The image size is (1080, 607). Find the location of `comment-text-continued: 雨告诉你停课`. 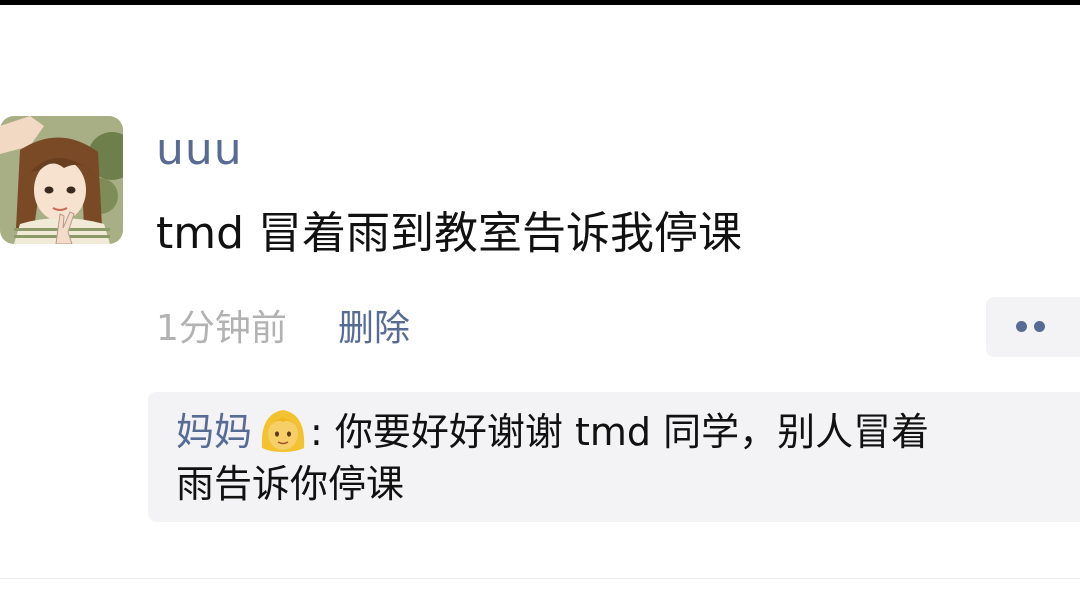

comment-text-continued: 雨告诉你停课 is located at coordinates (290, 484).